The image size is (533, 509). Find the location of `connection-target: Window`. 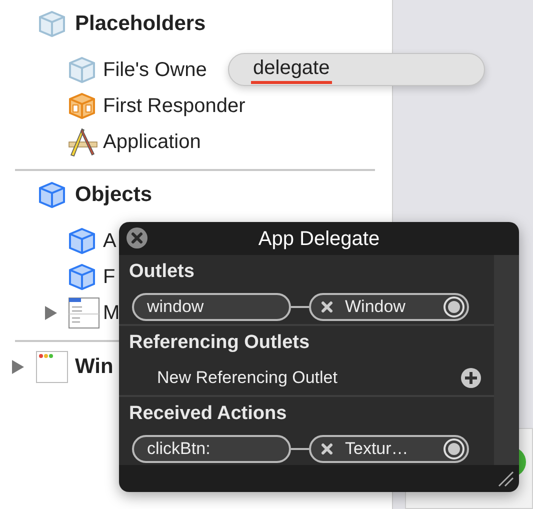

connection-target: Window is located at coordinates (375, 307).